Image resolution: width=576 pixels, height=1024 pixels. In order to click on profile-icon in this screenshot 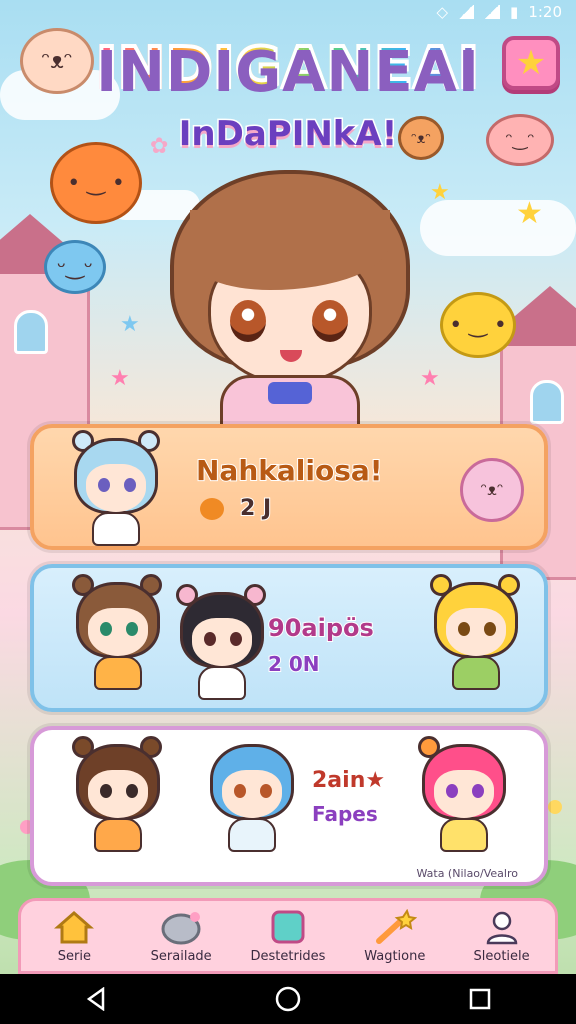, I will do `click(502, 927)`.